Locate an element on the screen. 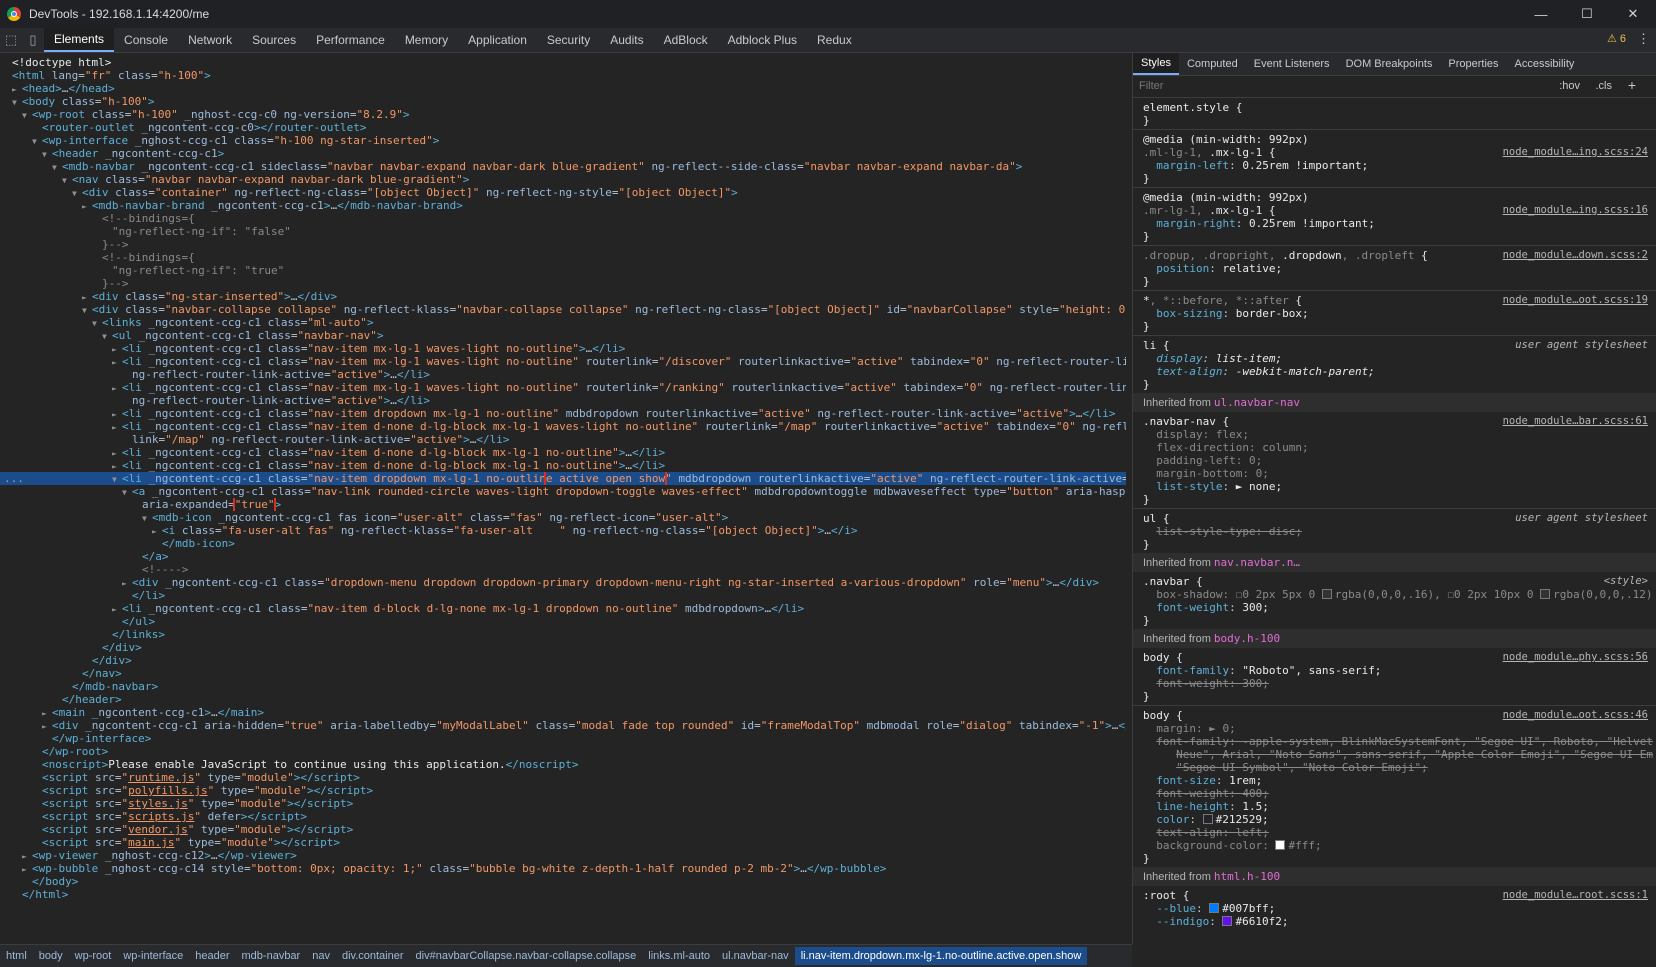  rule-source-link: node_module…root.scss:1 is located at coordinates (1575, 895).